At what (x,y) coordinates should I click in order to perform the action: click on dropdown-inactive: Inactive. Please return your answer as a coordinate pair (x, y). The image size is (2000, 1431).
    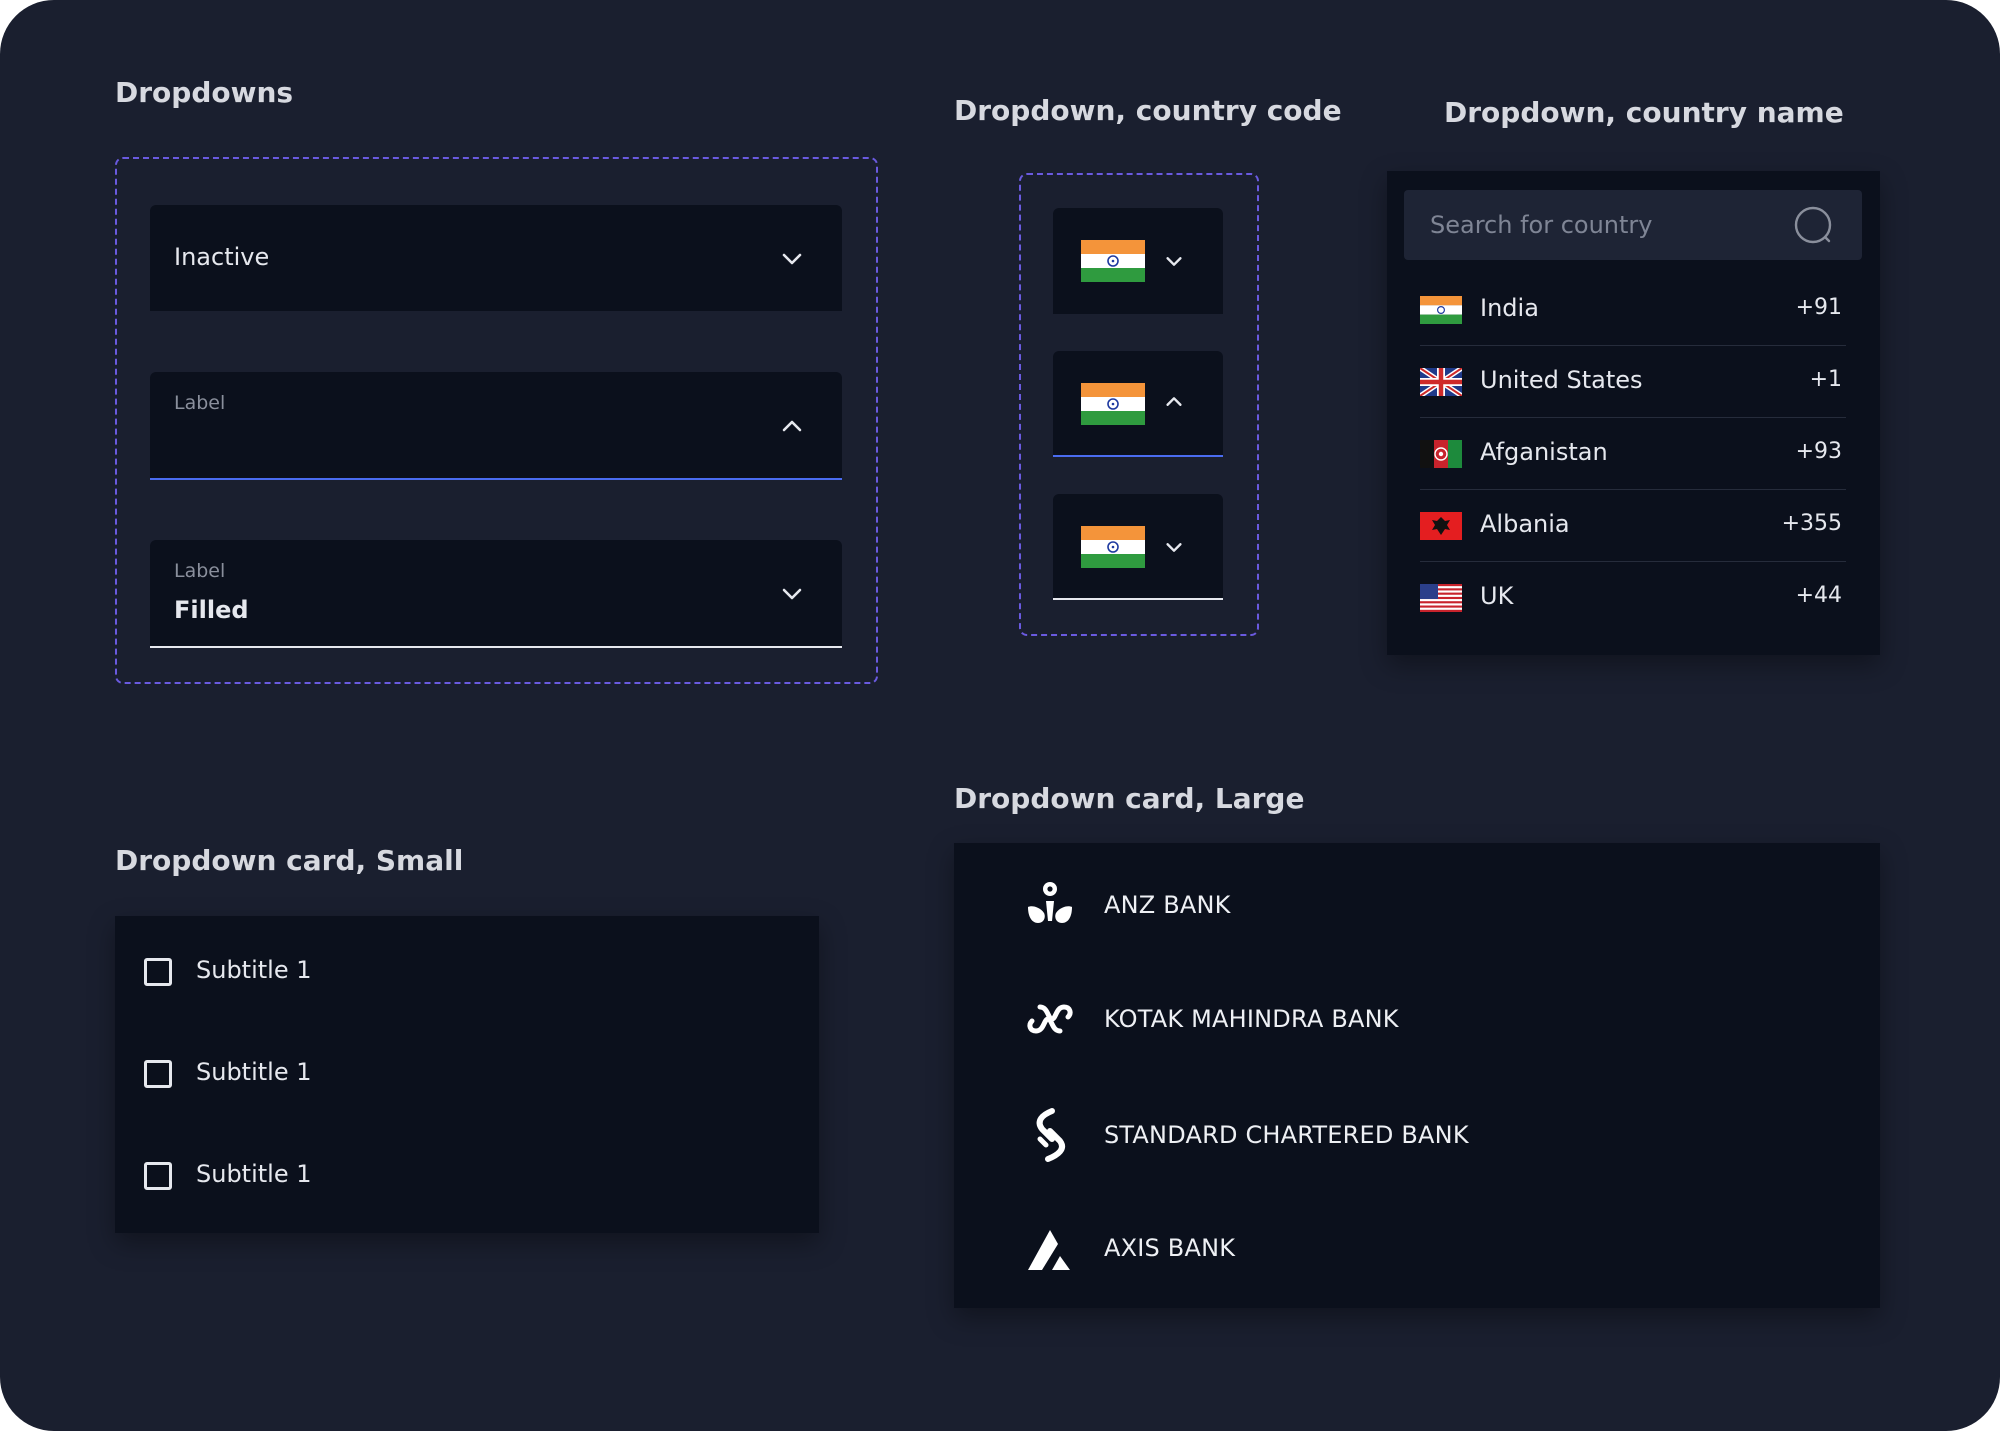
    Looking at the image, I should click on (496, 258).